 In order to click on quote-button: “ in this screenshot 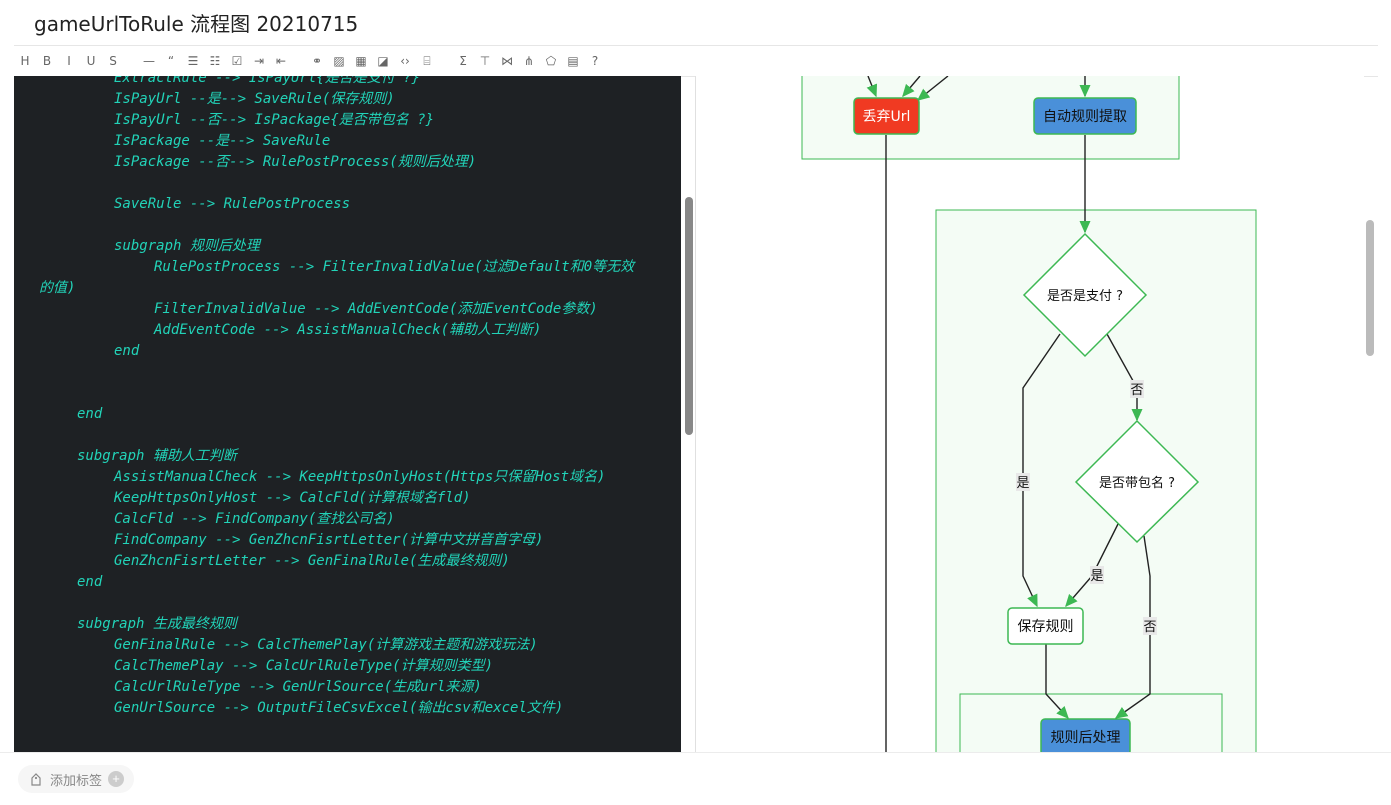, I will do `click(171, 61)`.